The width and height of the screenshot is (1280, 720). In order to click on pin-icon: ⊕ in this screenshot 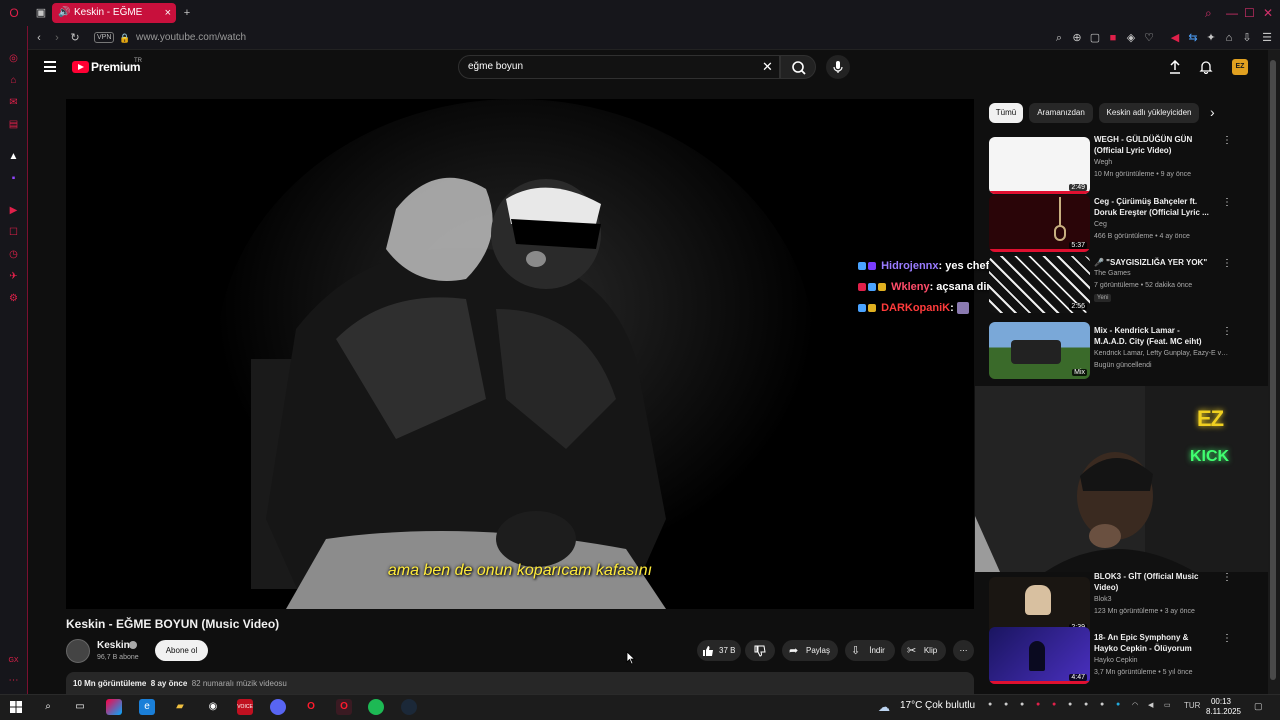, I will do `click(1077, 38)`.